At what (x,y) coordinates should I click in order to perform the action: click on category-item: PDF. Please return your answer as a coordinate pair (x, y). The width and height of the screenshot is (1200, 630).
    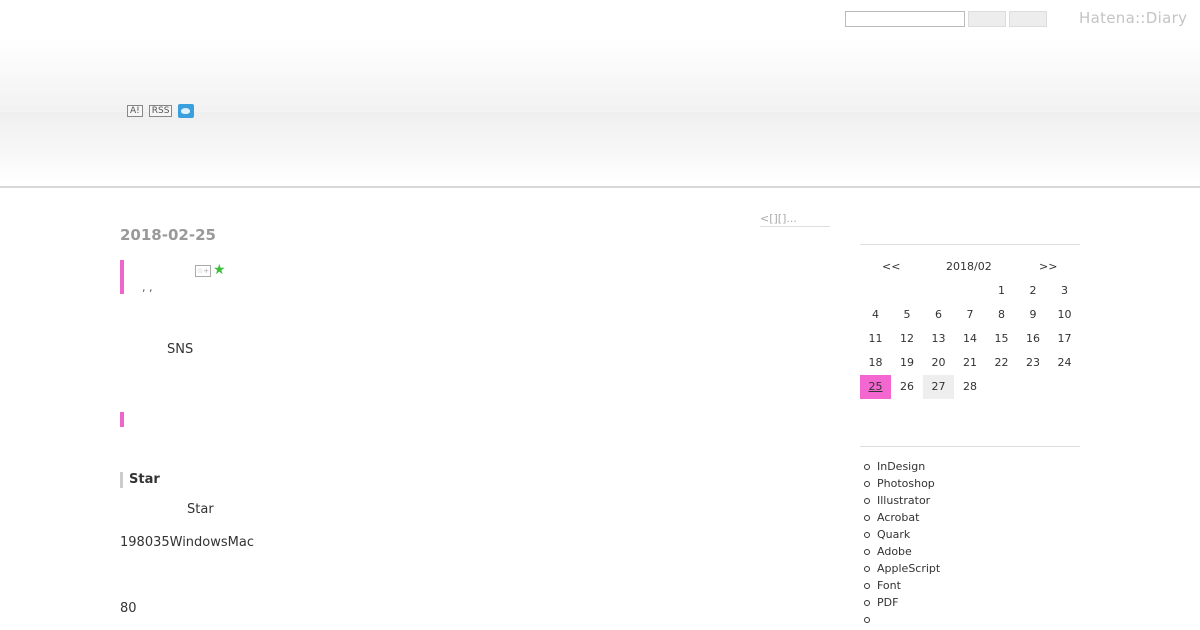
    Looking at the image, I should click on (901, 602).